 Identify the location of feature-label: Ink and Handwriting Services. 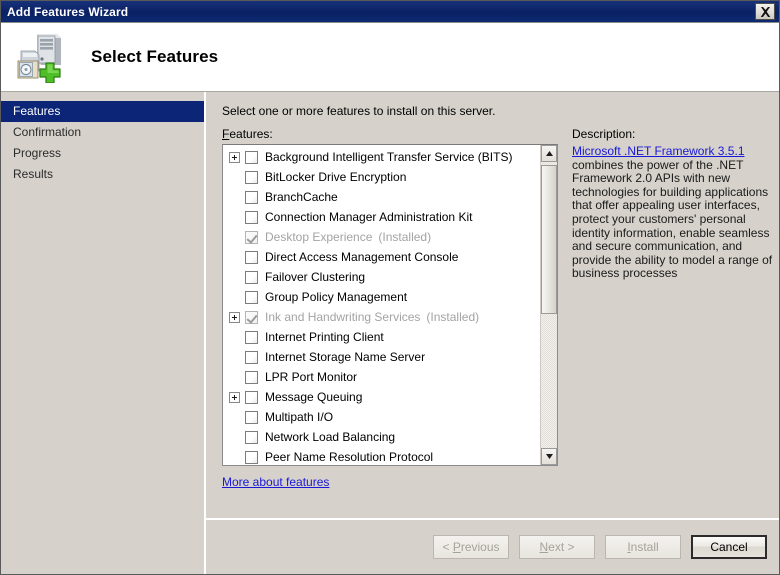
(343, 317).